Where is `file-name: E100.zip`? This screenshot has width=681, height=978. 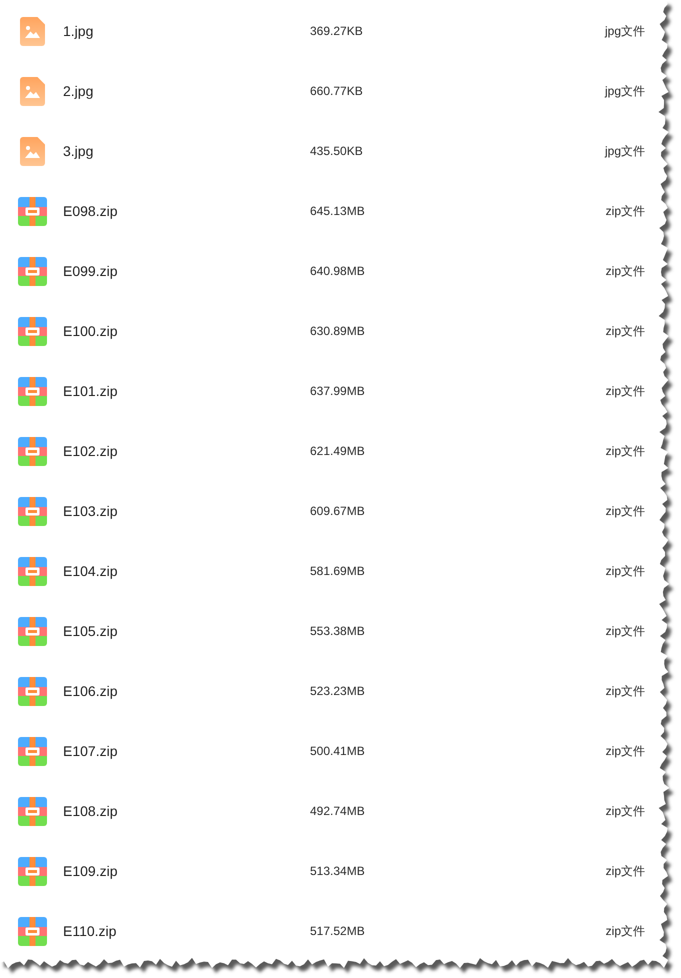
file-name: E100.zip is located at coordinates (186, 331).